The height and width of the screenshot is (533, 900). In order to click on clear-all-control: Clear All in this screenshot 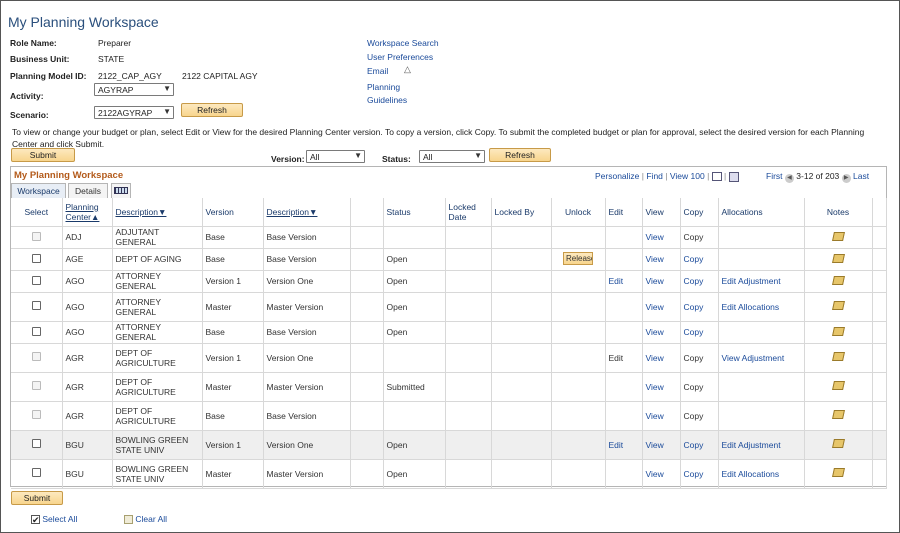, I will do `click(145, 519)`.